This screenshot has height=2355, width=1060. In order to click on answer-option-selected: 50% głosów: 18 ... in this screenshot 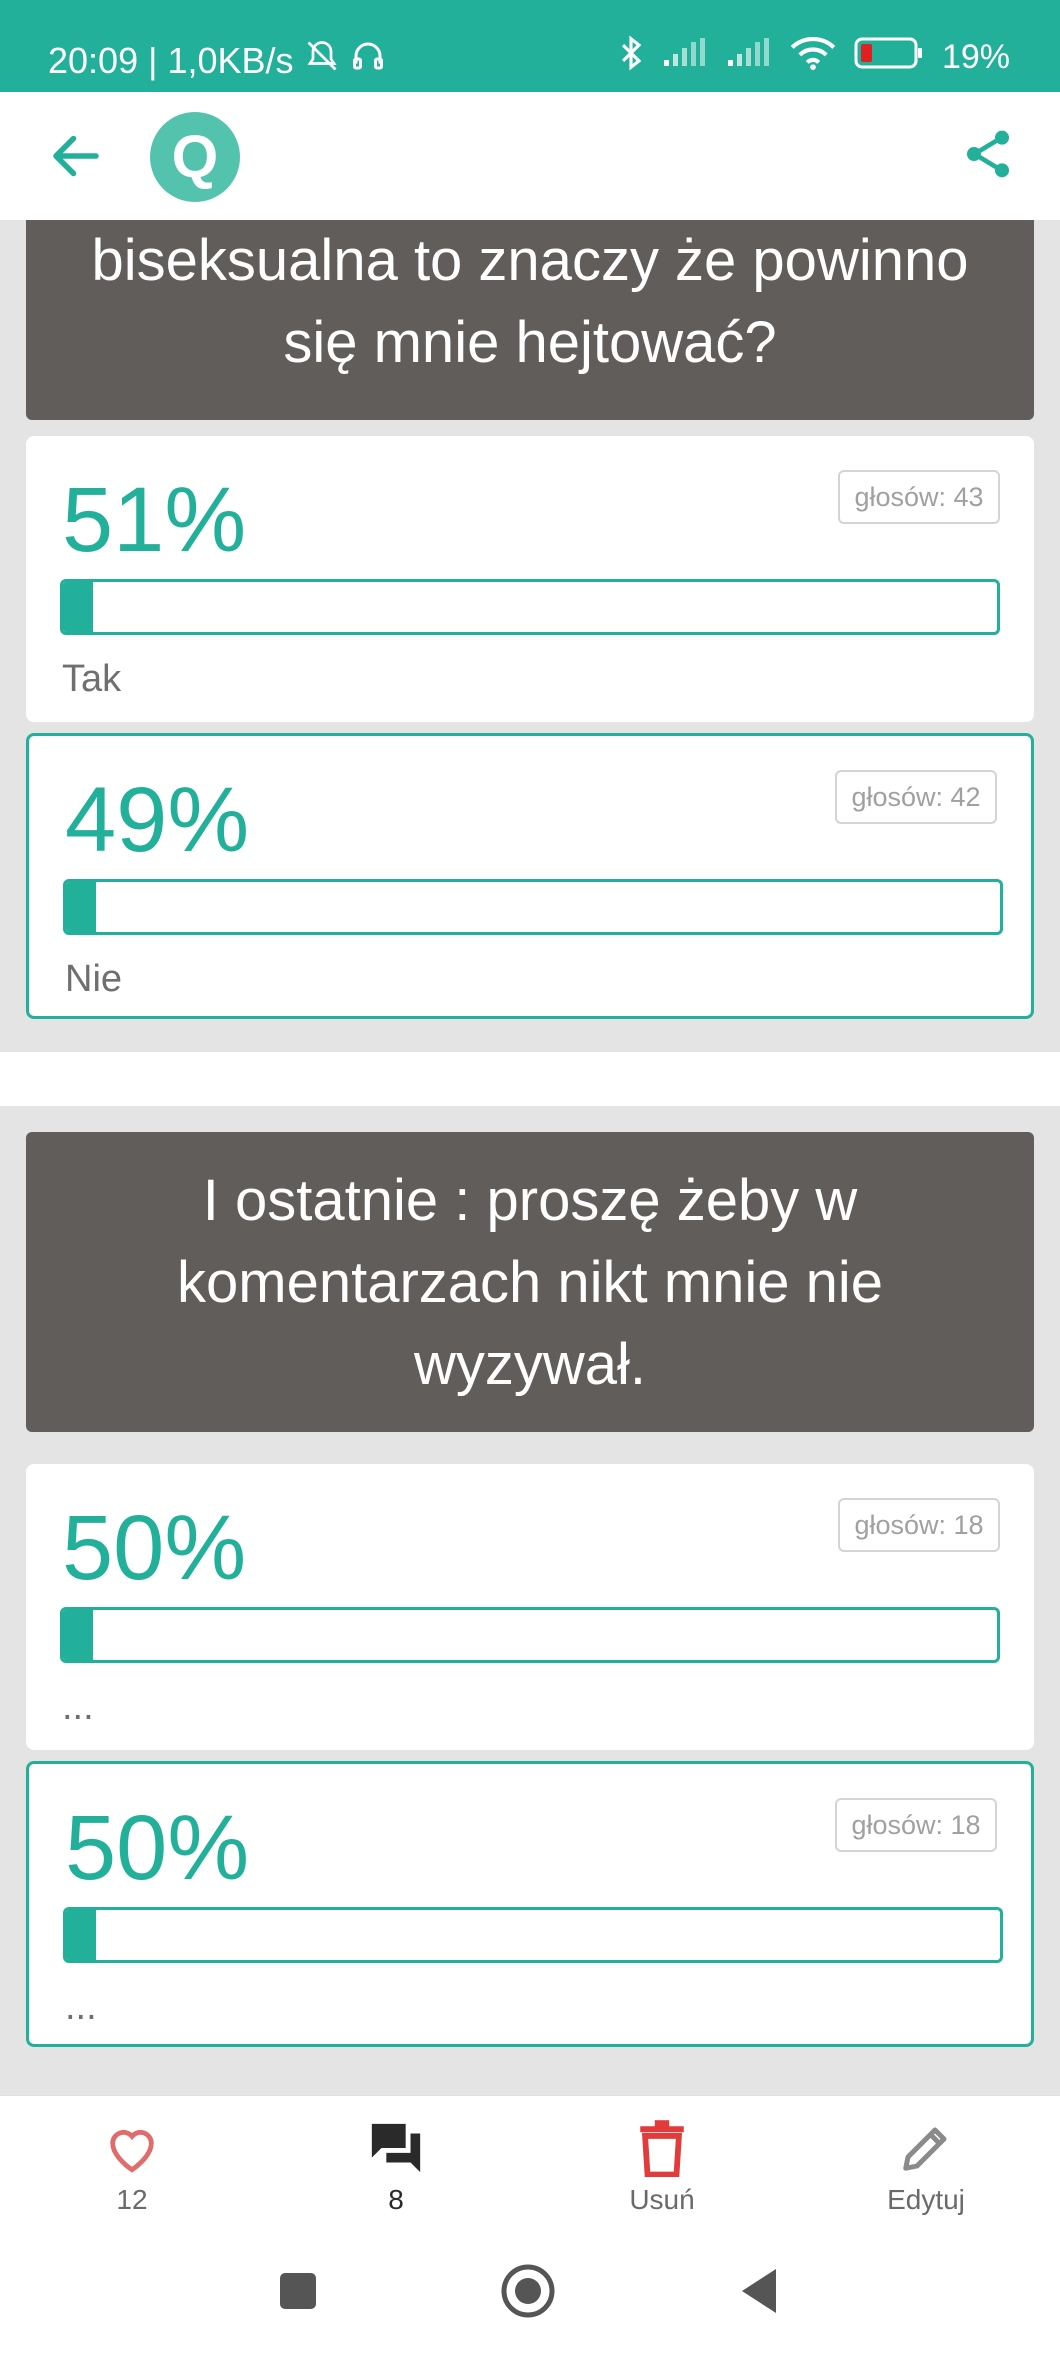, I will do `click(530, 1904)`.